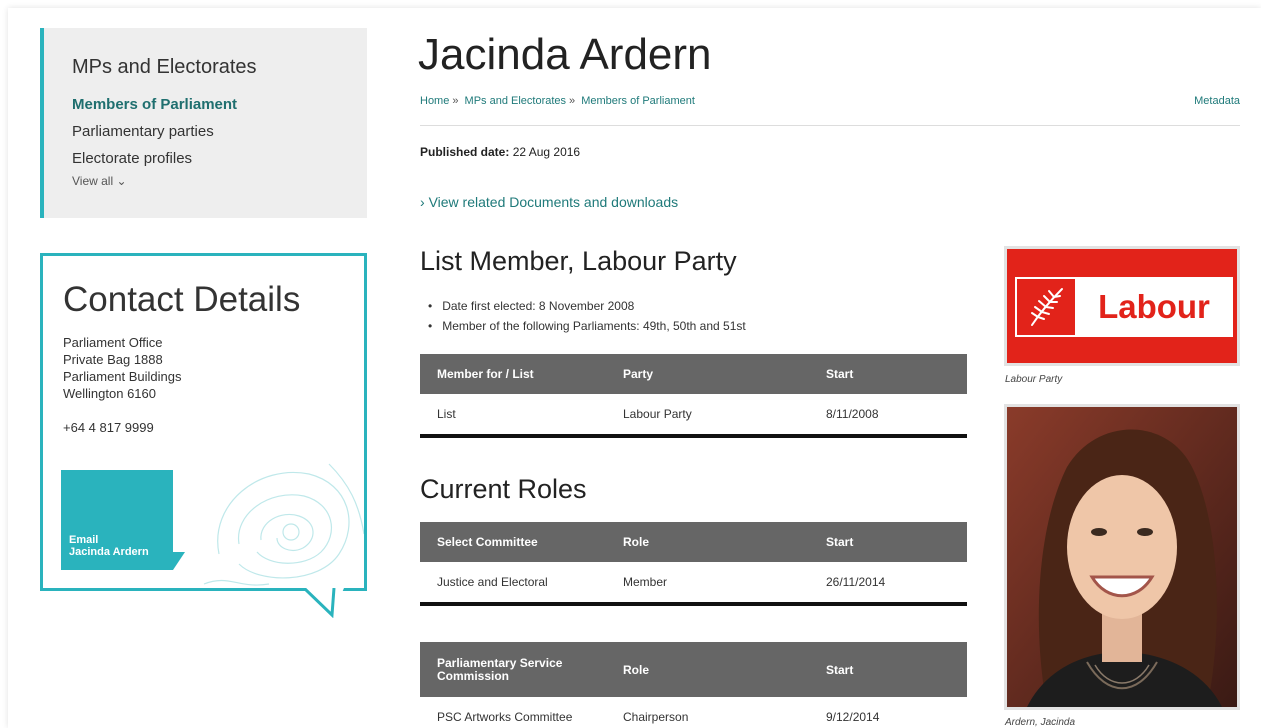  I want to click on view-all-label: View all, so click(93, 181).